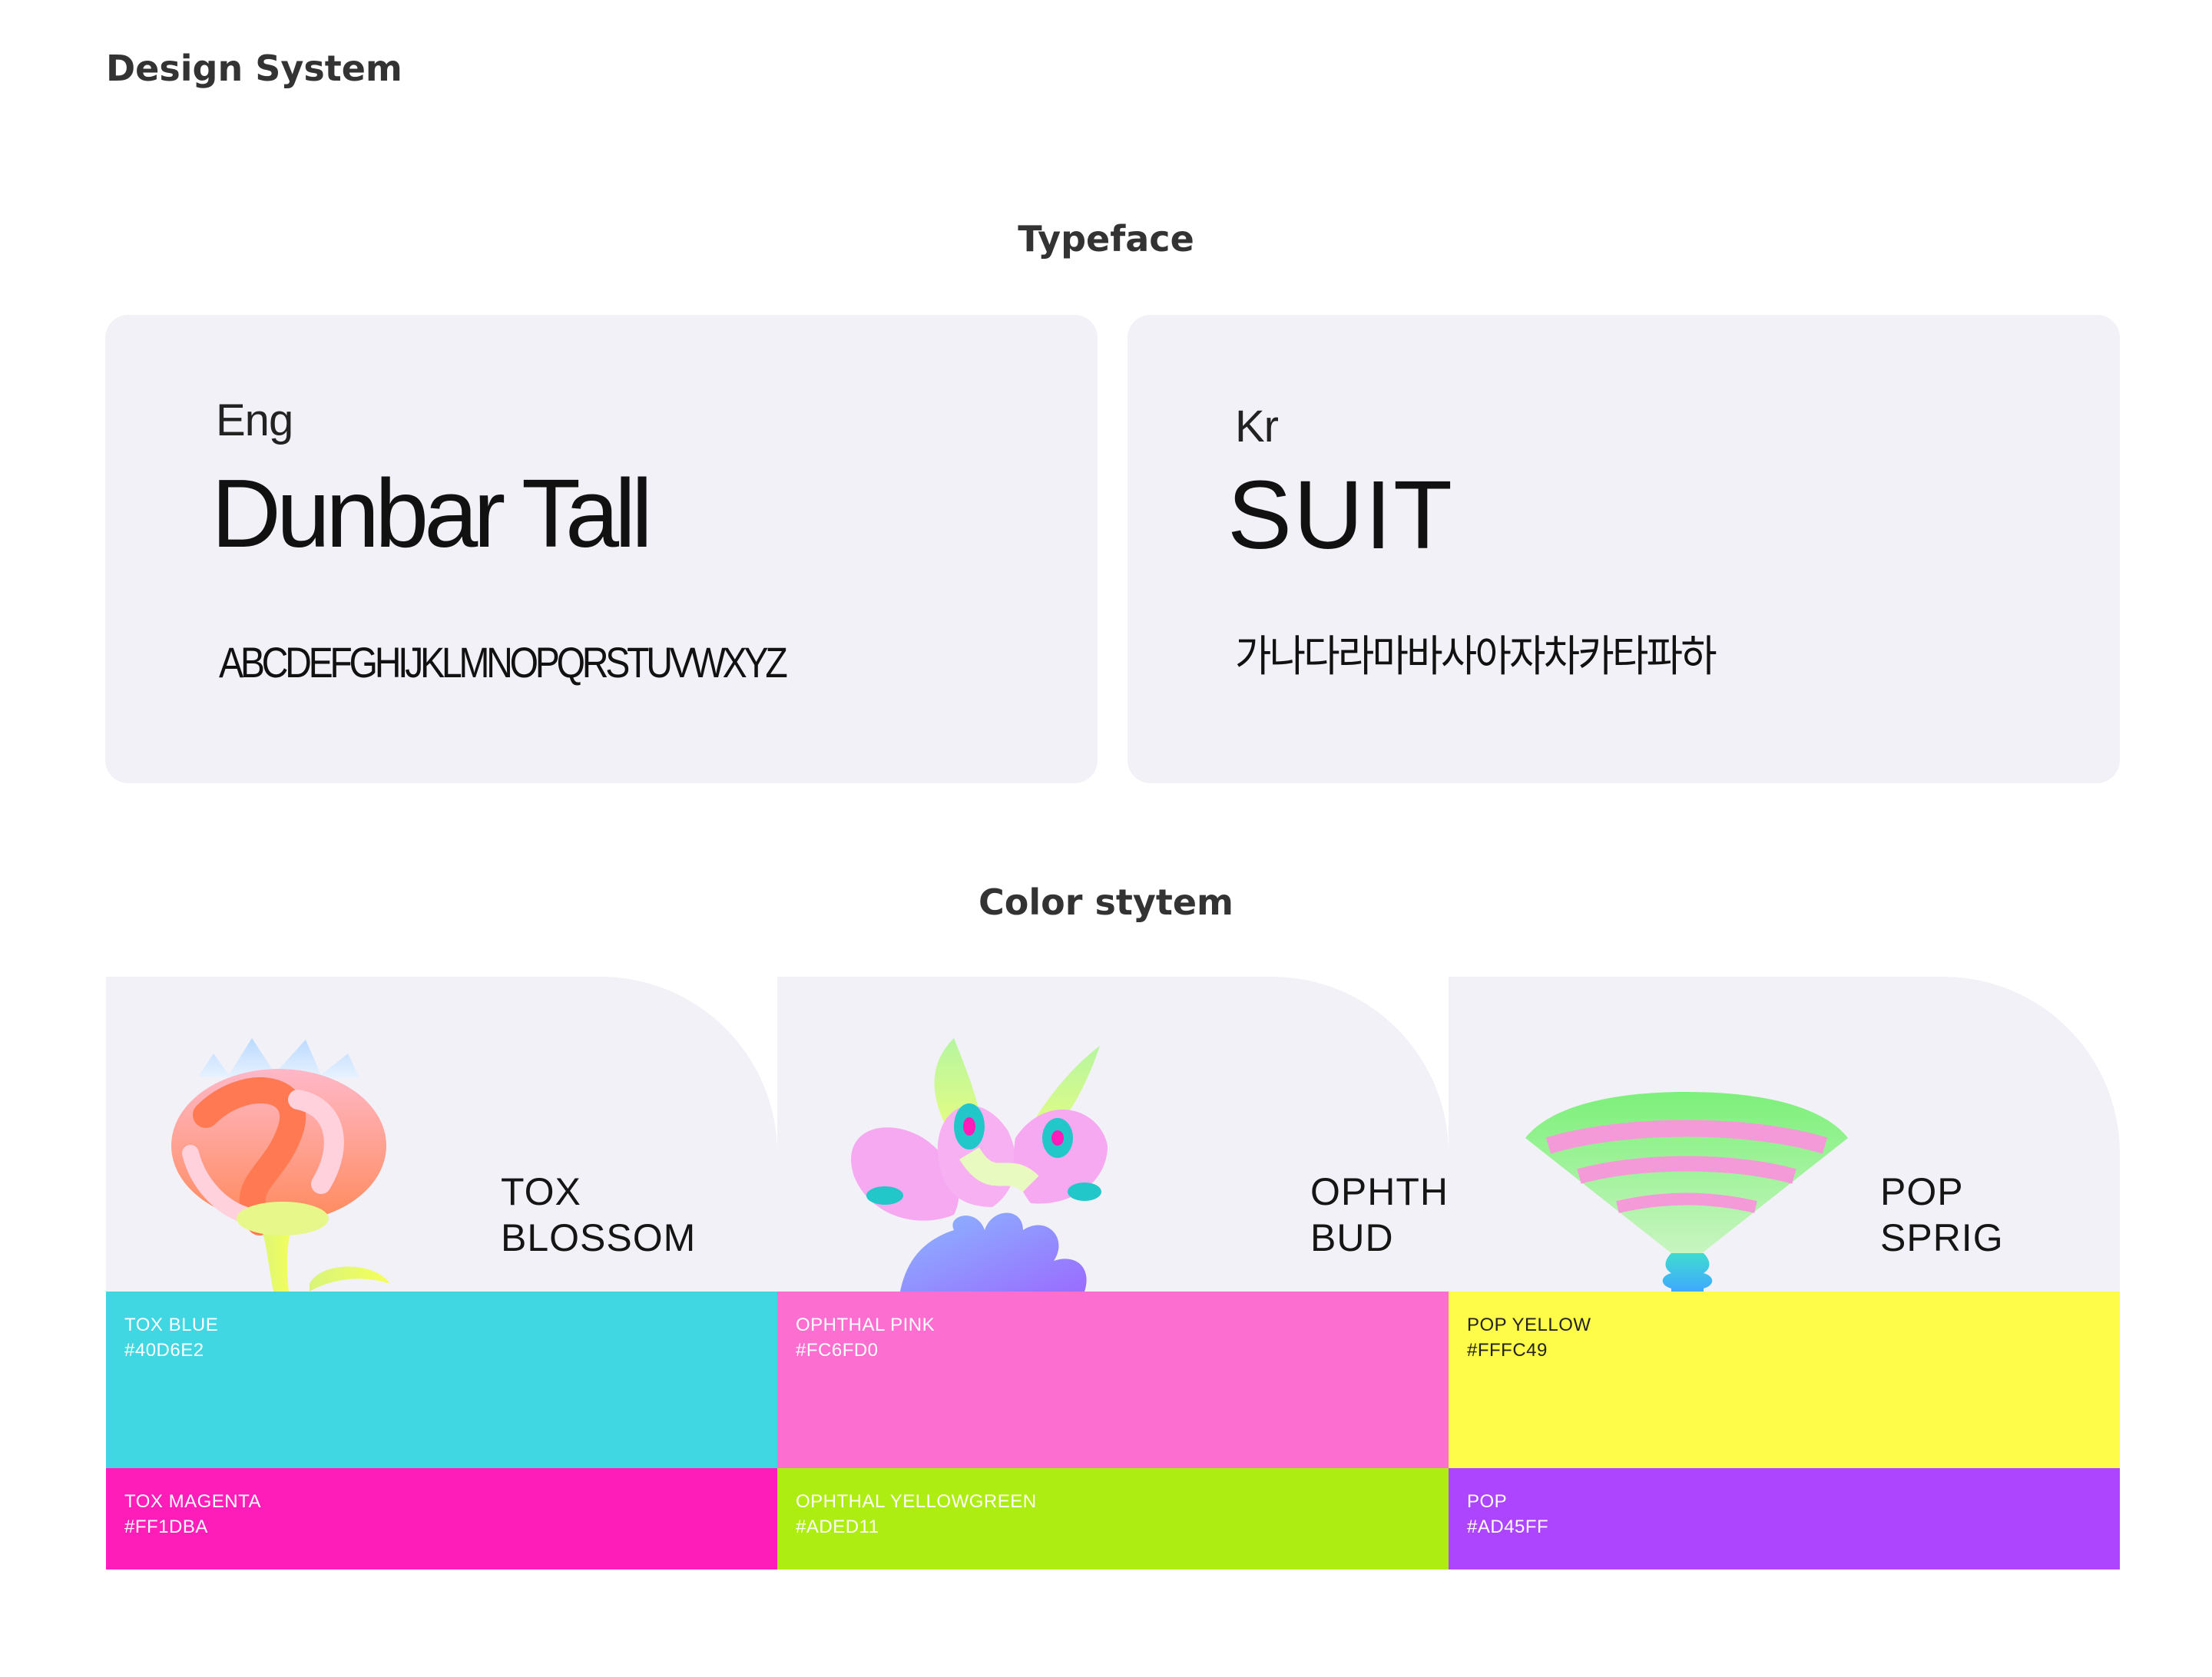 This screenshot has height=1677, width=2212. Describe the element at coordinates (1488, 1502) in the screenshot. I see `swatch-label: POP` at that location.